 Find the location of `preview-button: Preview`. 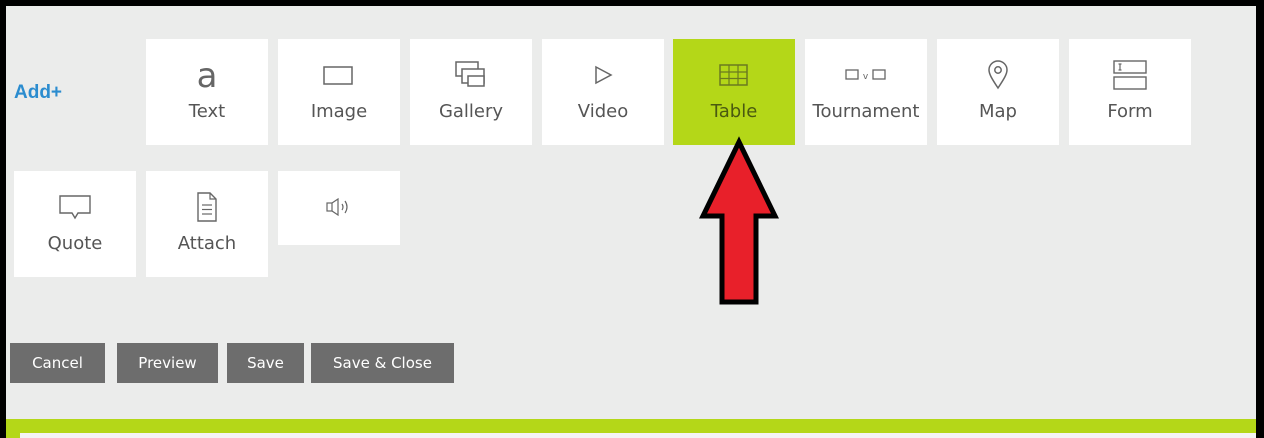

preview-button: Preview is located at coordinates (167, 363).